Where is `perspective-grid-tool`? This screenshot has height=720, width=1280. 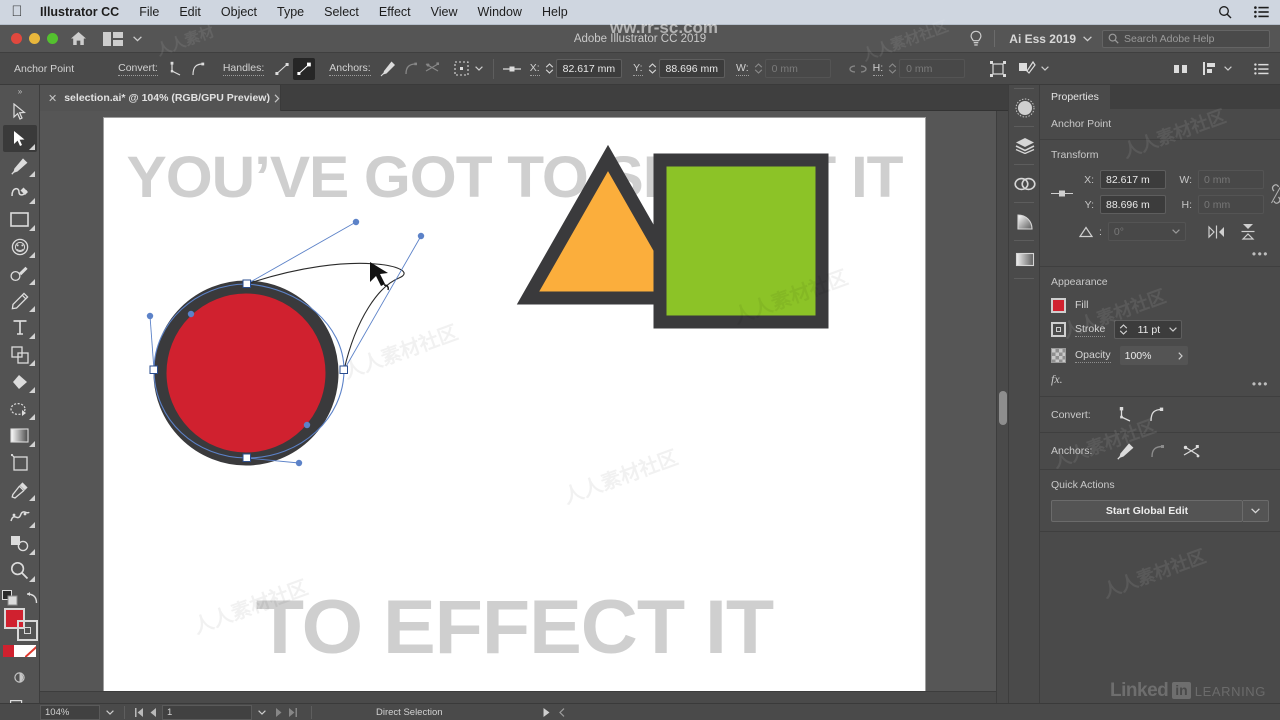 perspective-grid-tool is located at coordinates (20, 408).